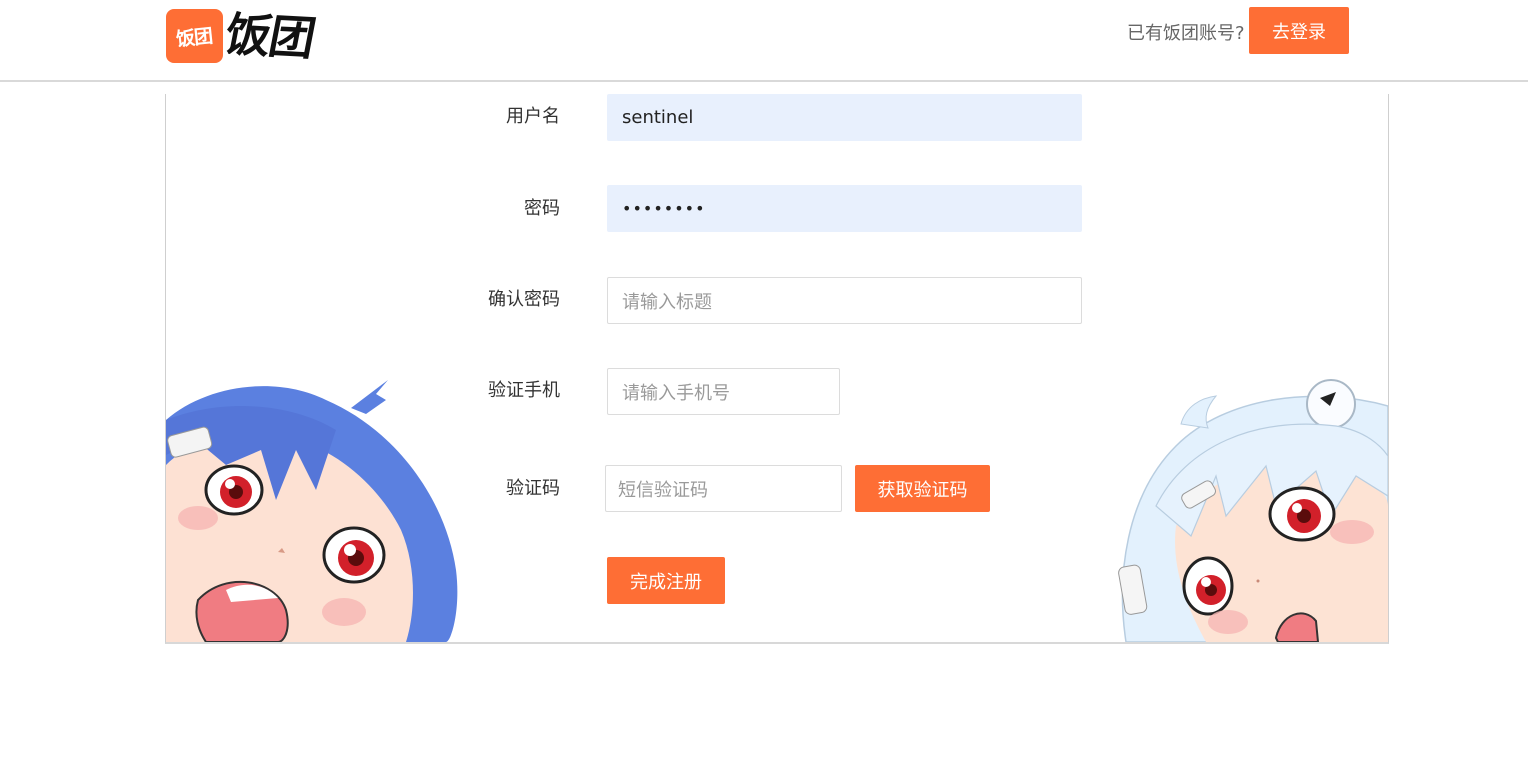 The height and width of the screenshot is (765, 1528). What do you see at coordinates (1186, 33) in the screenshot?
I see `have-account-text: 已有饭团账号?` at bounding box center [1186, 33].